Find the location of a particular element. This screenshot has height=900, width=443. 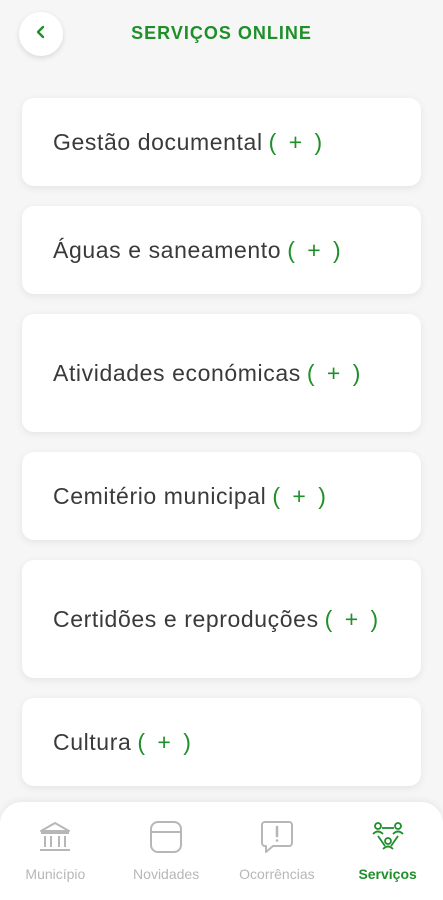

nav-item-ocorrencias: Ocorrências is located at coordinates (277, 851).